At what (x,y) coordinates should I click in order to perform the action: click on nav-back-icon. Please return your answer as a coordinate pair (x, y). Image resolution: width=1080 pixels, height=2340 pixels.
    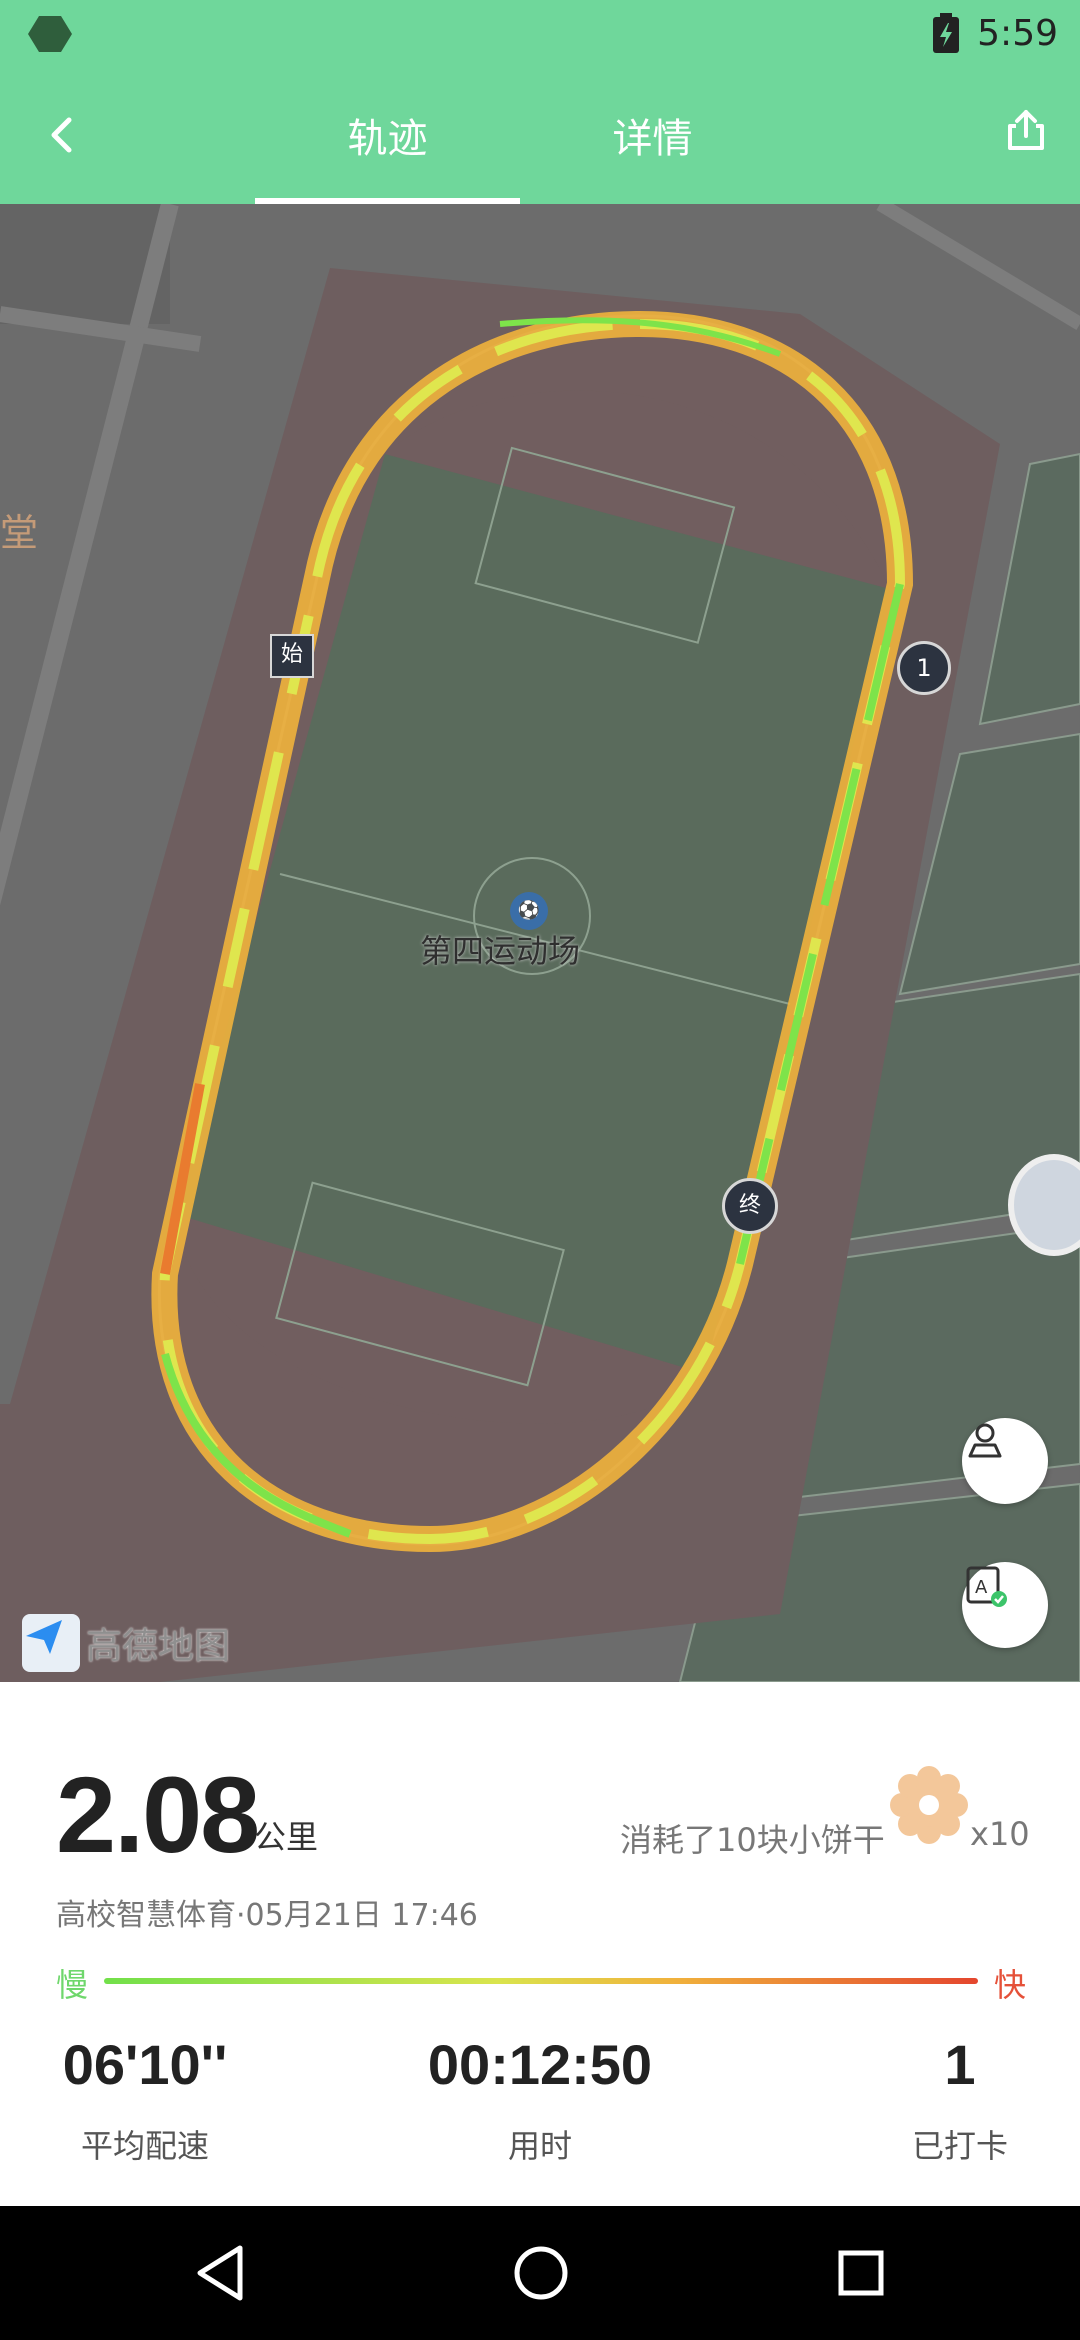
    Looking at the image, I should click on (221, 2273).